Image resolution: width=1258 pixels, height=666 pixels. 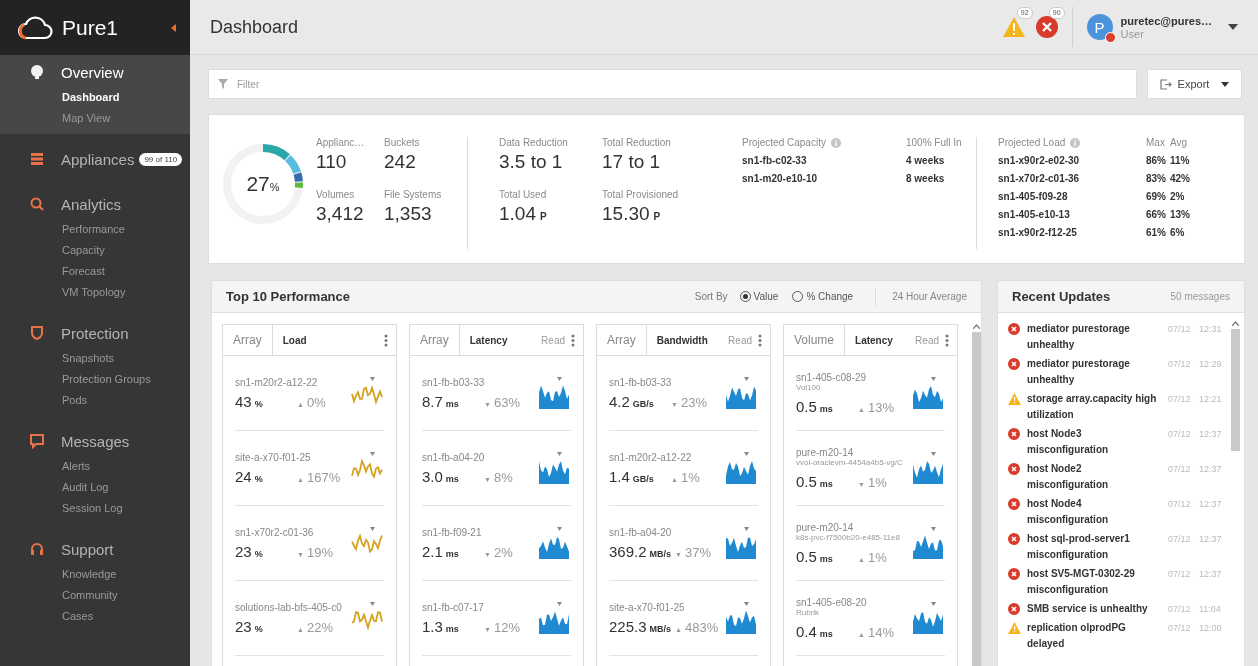 I want to click on nav-section-title: Protection, so click(x=95, y=333).